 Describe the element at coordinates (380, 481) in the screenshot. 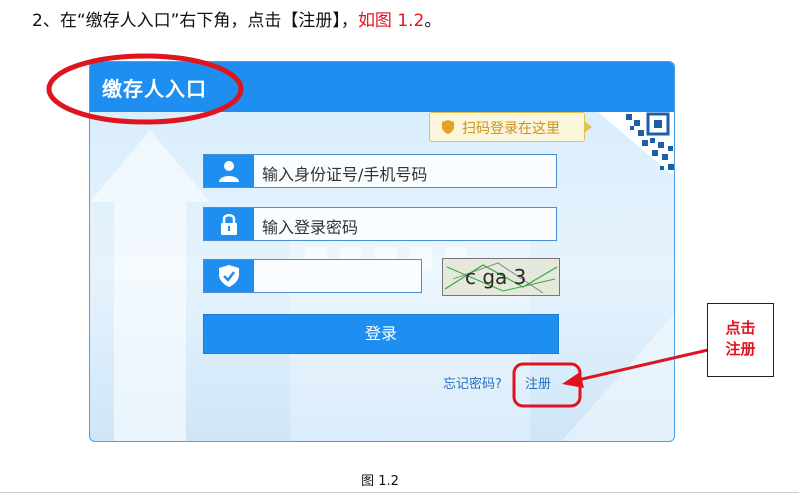

I see `figure-caption: 图 1.2` at that location.